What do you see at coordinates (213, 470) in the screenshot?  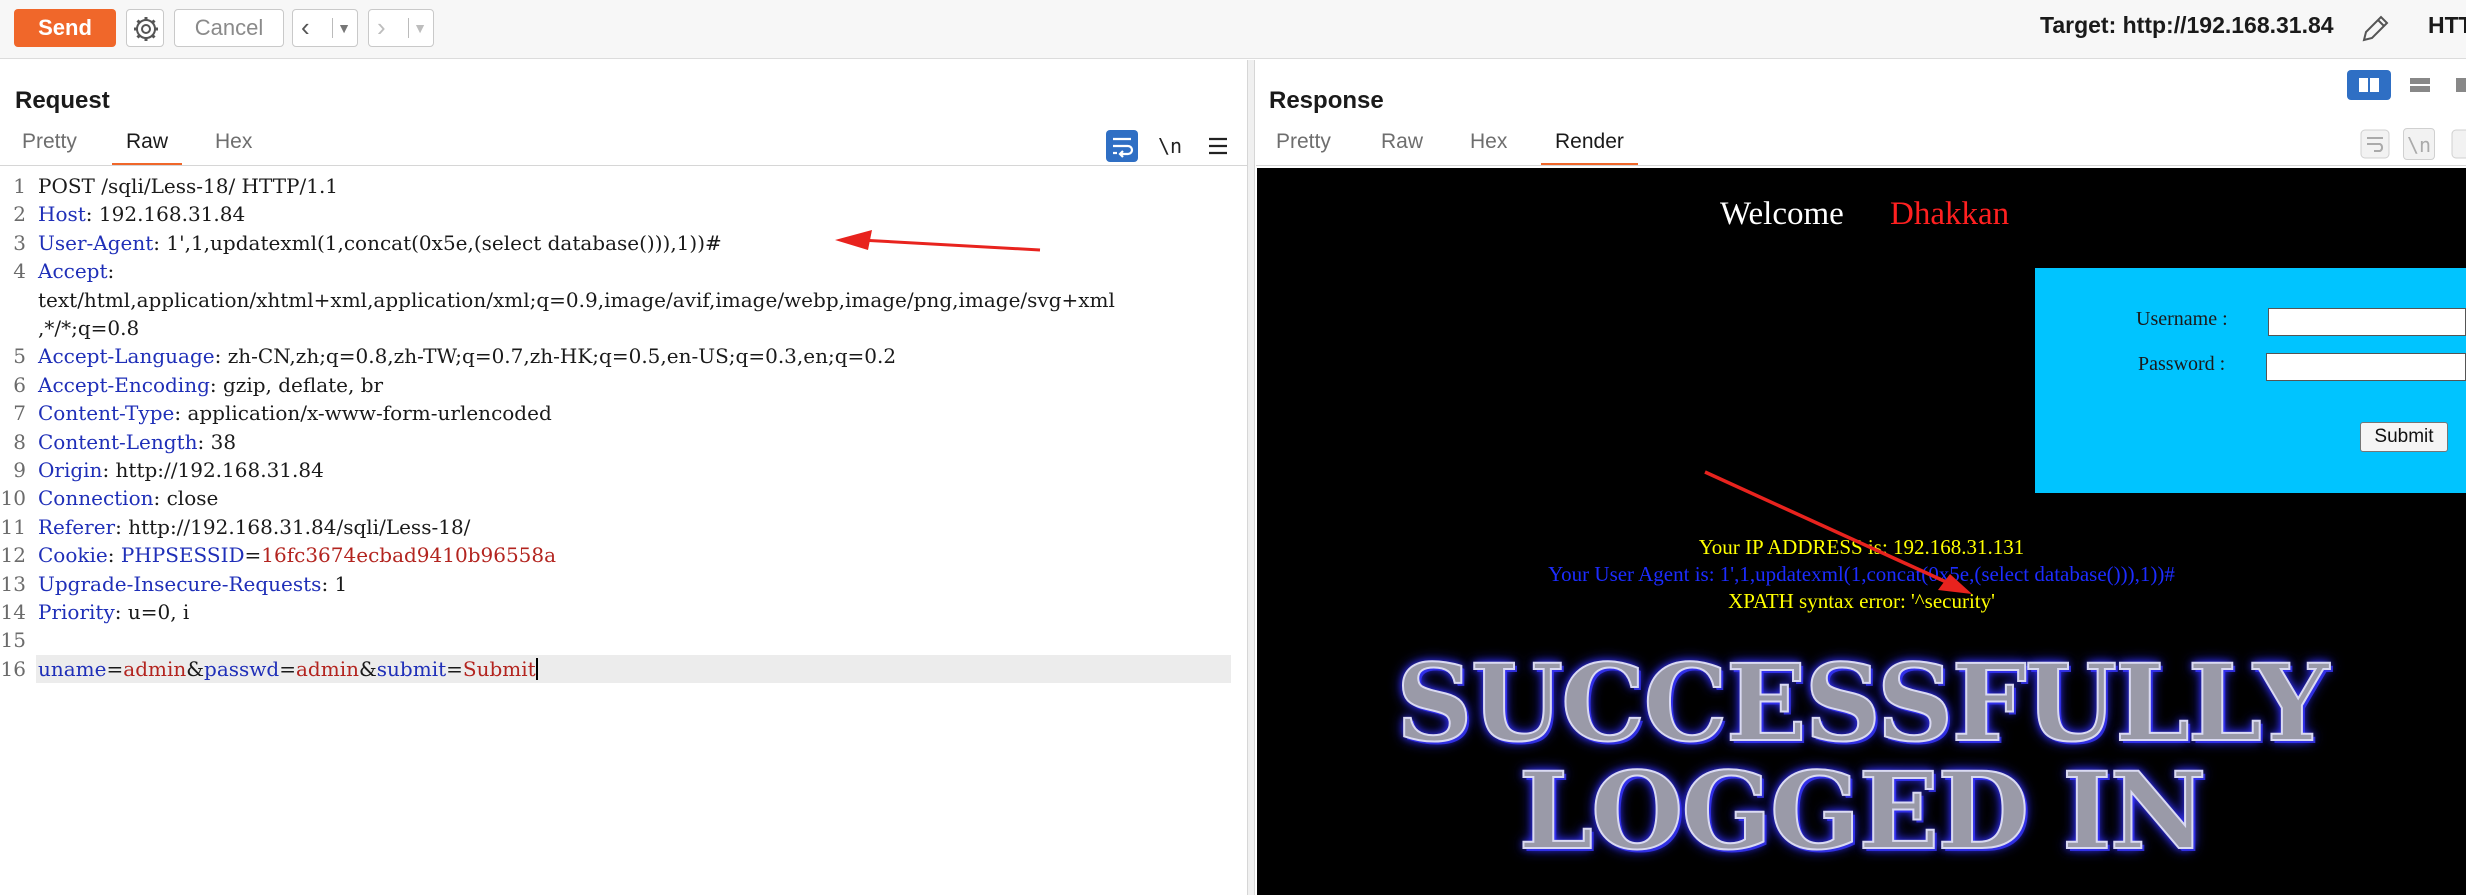 I see `header-value: : http://192.168.31.84` at bounding box center [213, 470].